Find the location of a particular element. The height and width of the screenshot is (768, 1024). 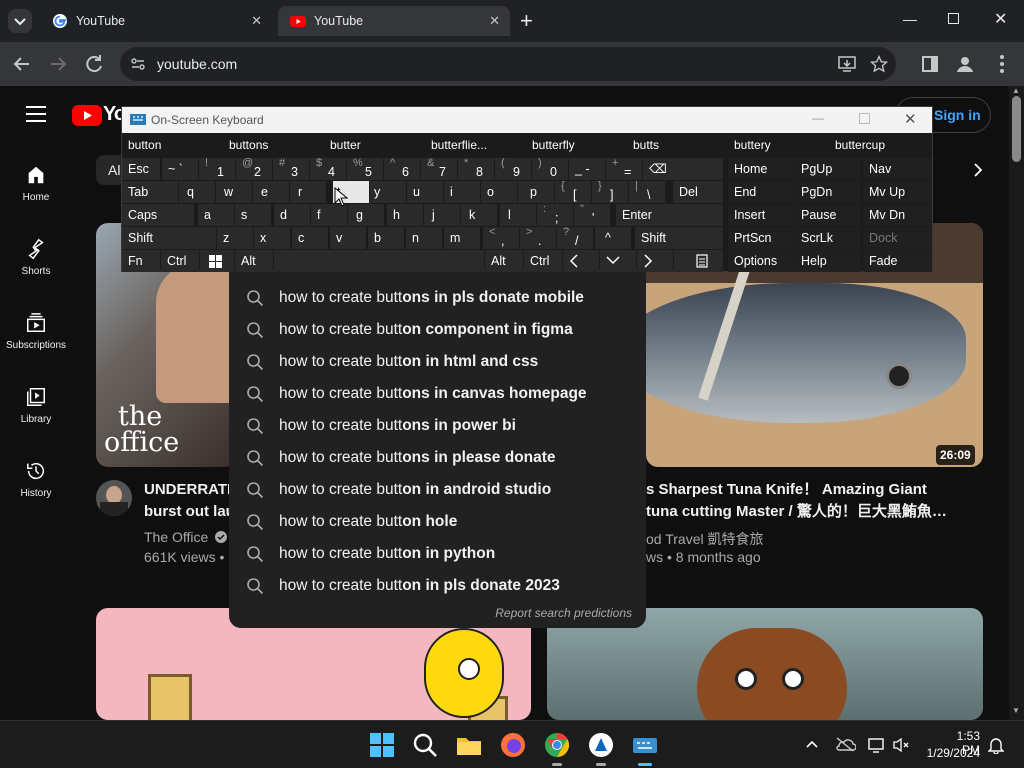

chevron-up-icon is located at coordinates (812, 744).